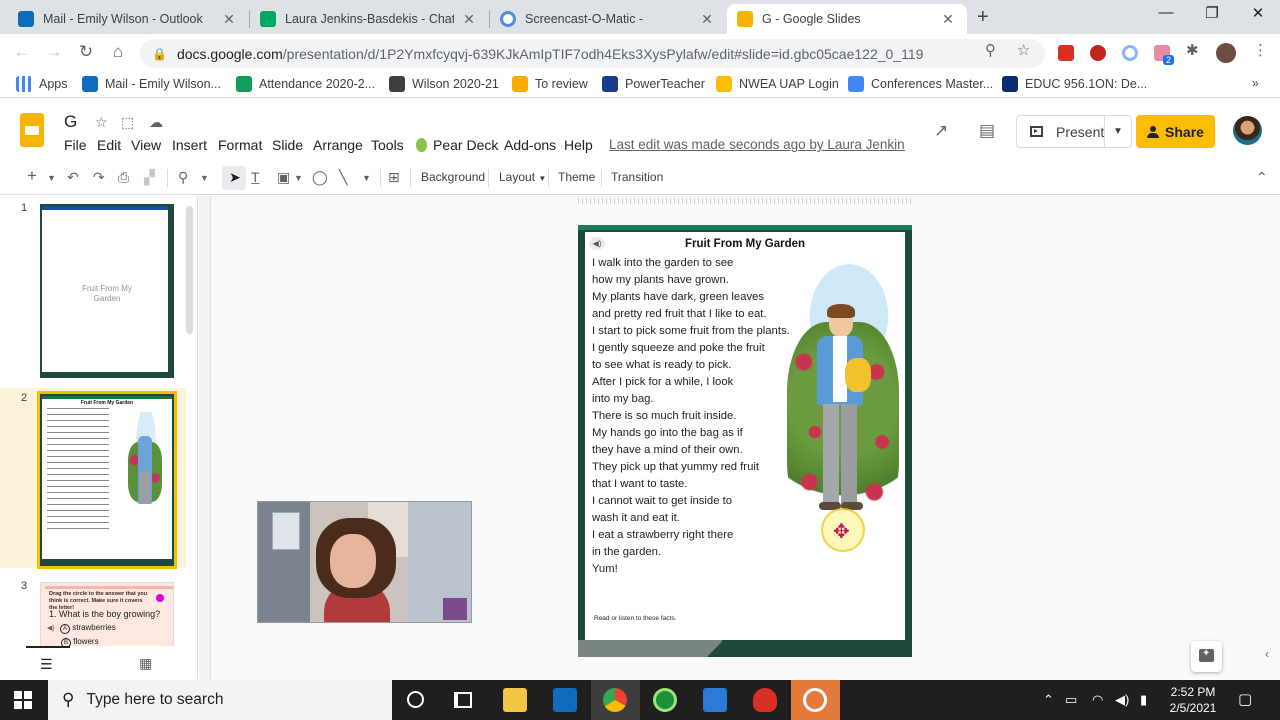  What do you see at coordinates (1192, 50) in the screenshot?
I see `puzzle-icon: ✱` at bounding box center [1192, 50].